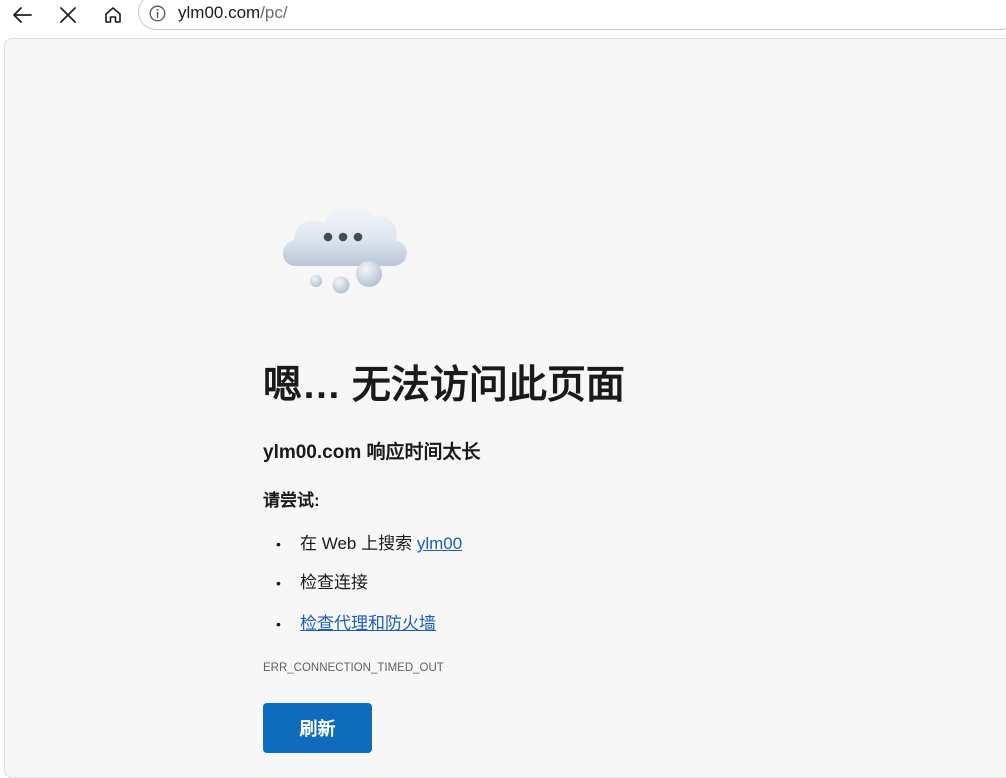 Image resolution: width=1006 pixels, height=778 pixels. Describe the element at coordinates (444, 385) in the screenshot. I see `error-title: 嗯… 无法访问此页面` at that location.